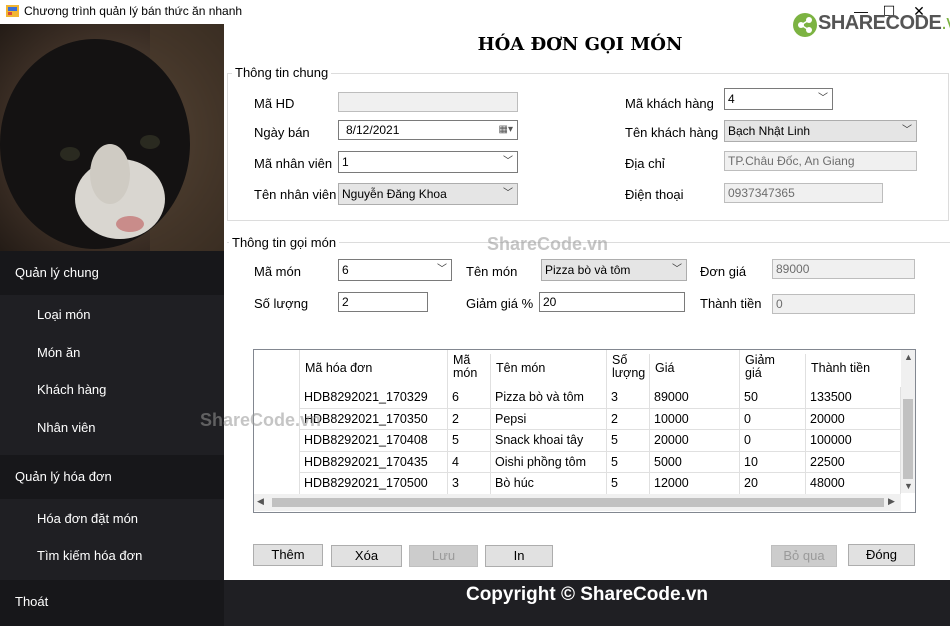  What do you see at coordinates (695, 484) in the screenshot?
I see `table-cell: 12000` at bounding box center [695, 484].